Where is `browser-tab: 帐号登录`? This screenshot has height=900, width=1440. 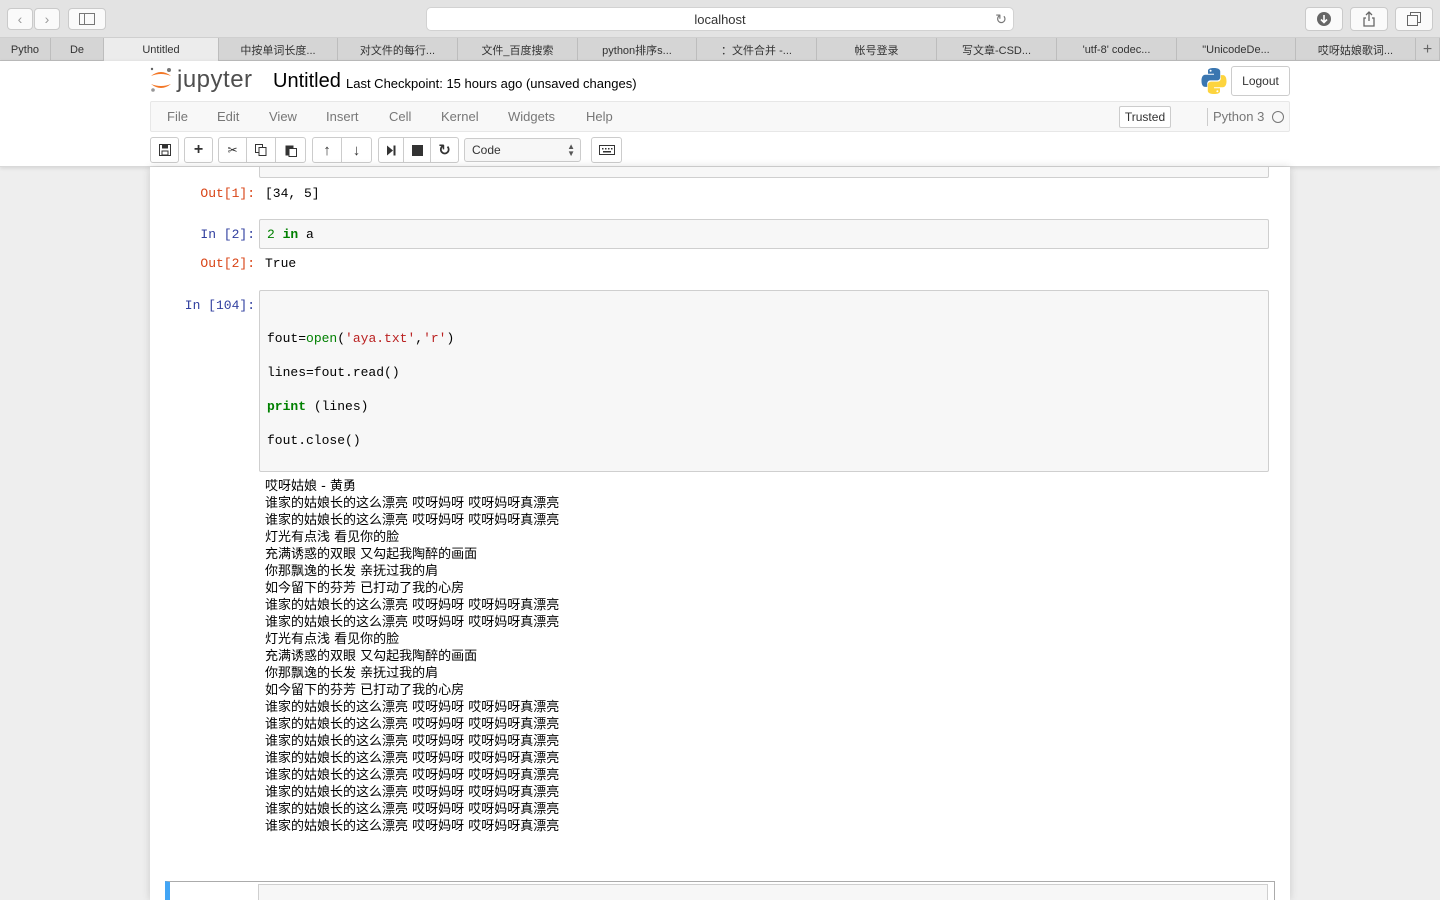
browser-tab: 帐号登录 is located at coordinates (877, 49).